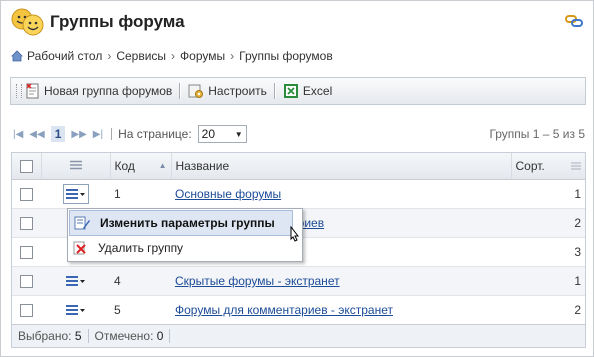  I want to click on row-context-menu: Изменить параметры группы Удалить группу, so click(185, 235).